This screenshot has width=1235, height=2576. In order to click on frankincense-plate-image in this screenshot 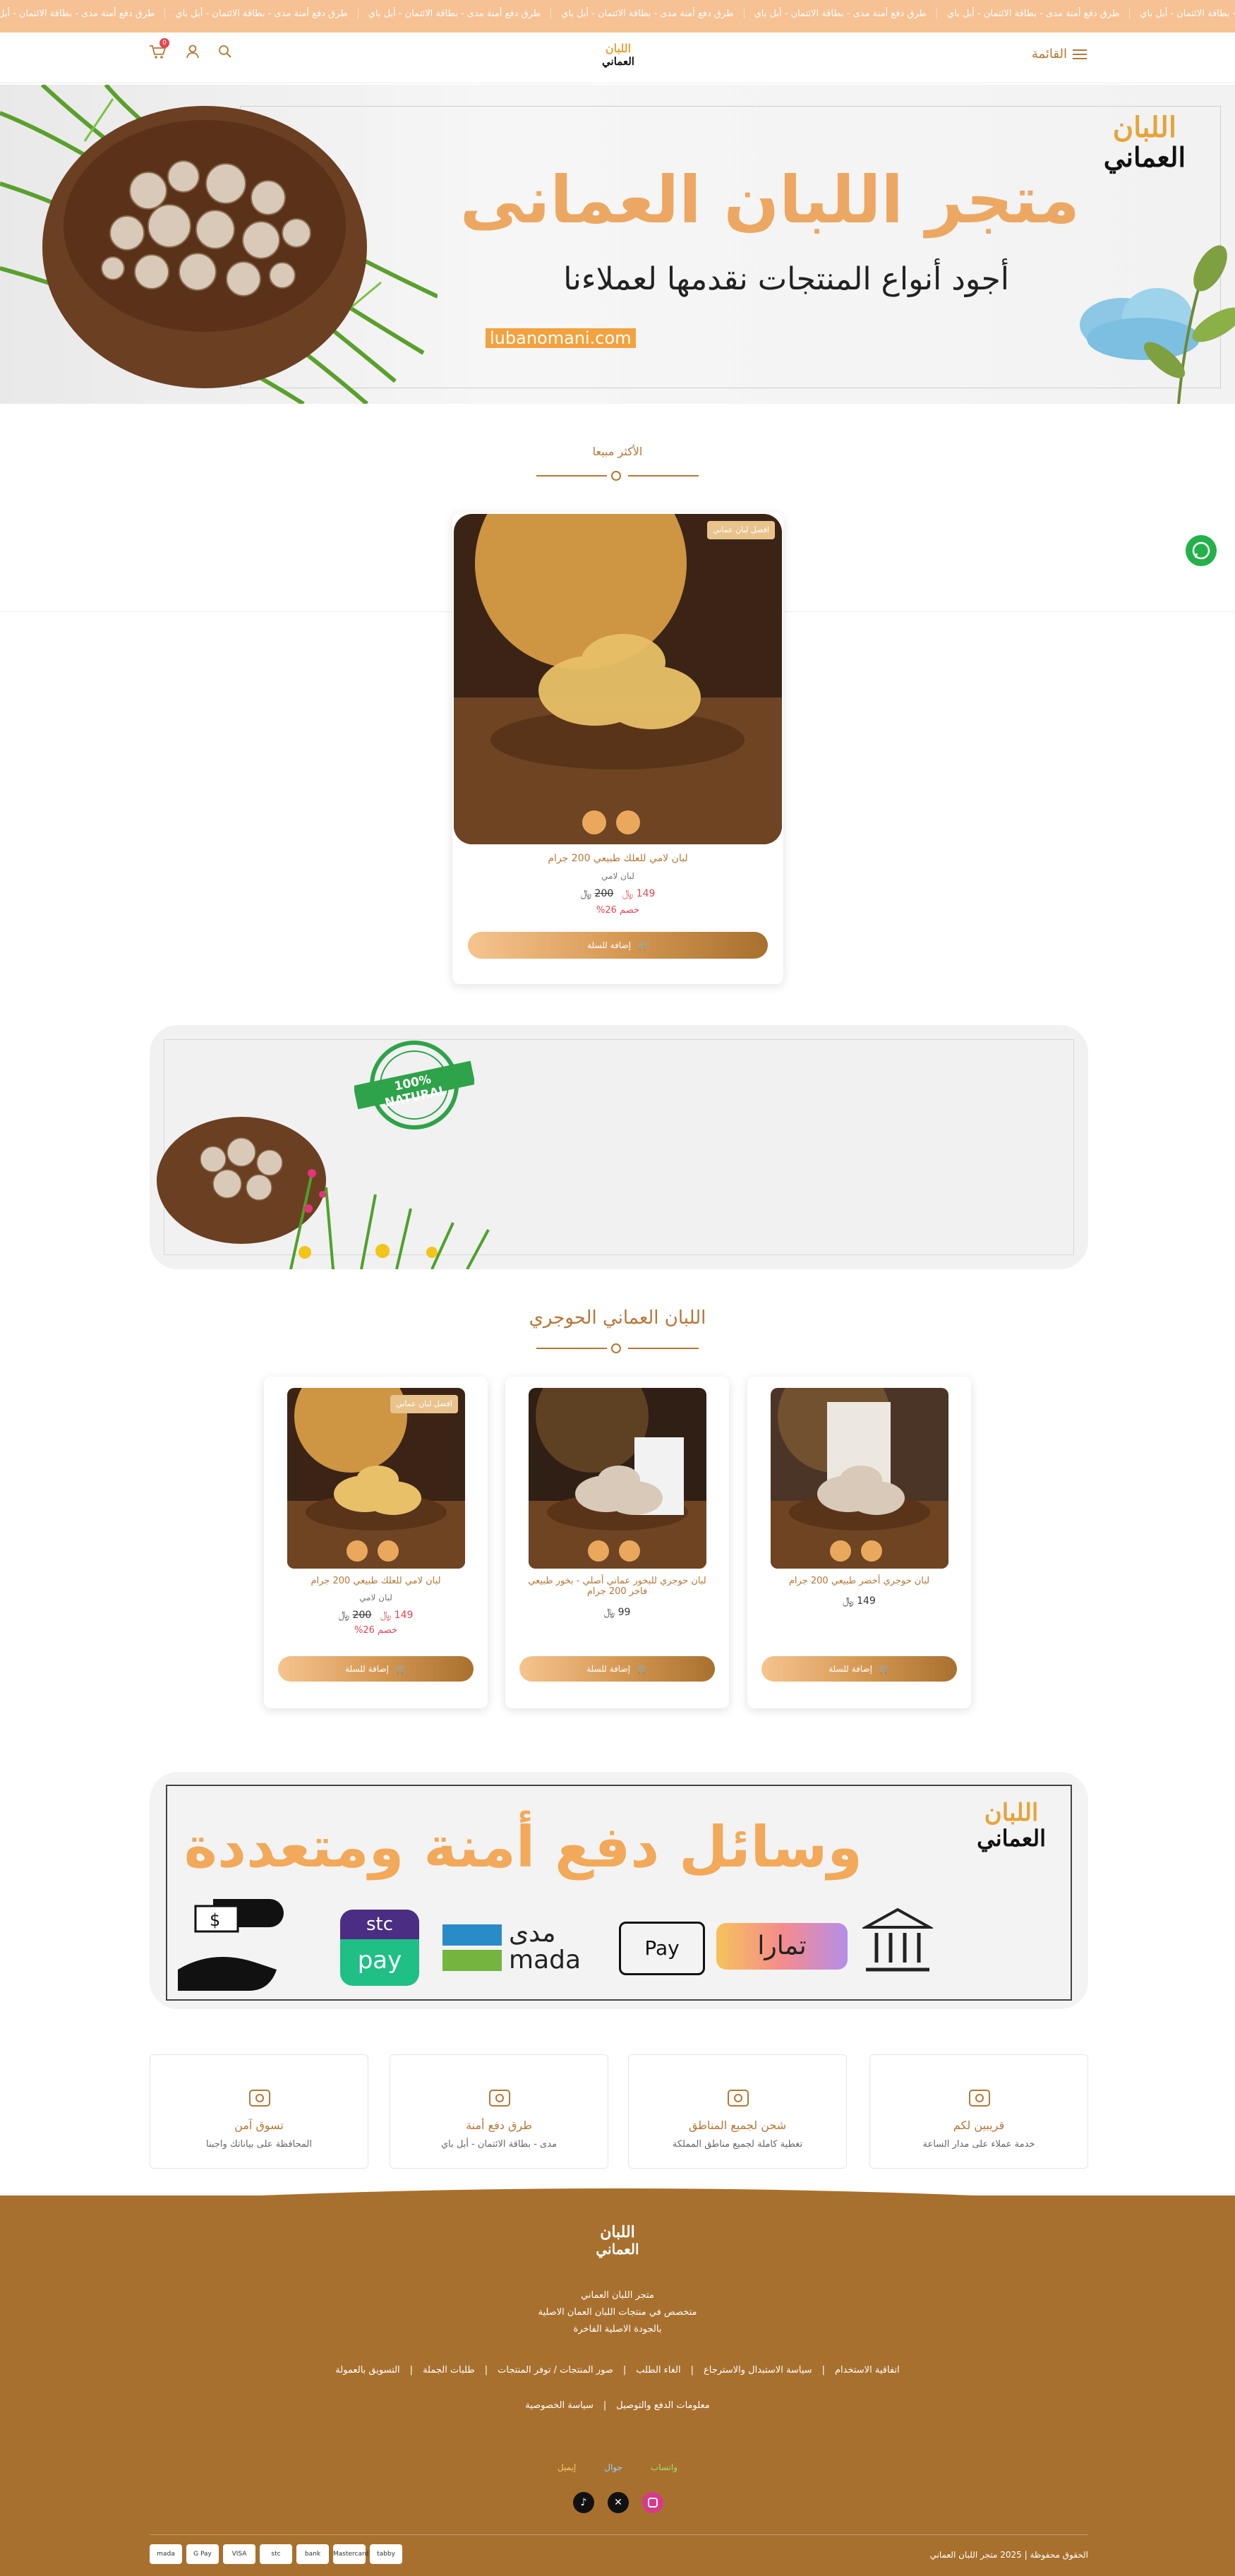, I will do `click(618, 679)`.